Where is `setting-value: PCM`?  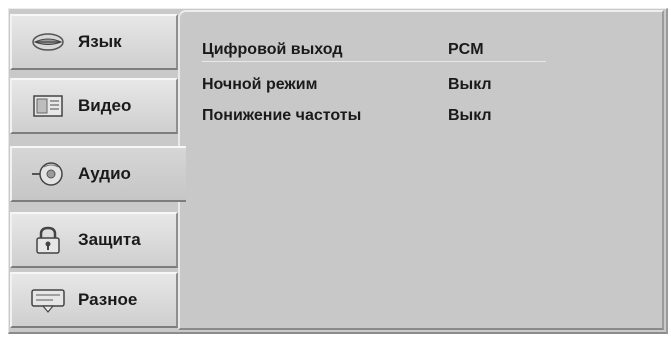
setting-value: PCM is located at coordinates (466, 49).